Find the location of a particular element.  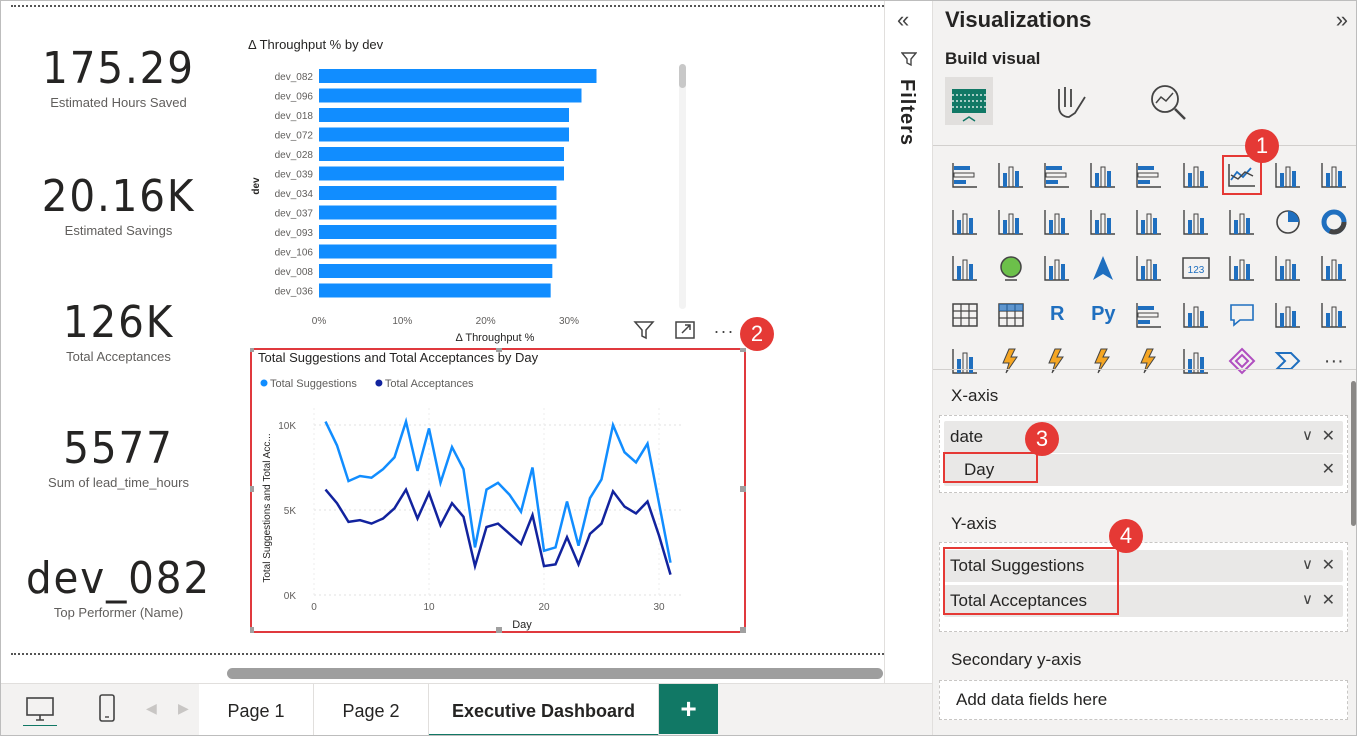

funnel-chart-icon is located at coordinates (1196, 222).